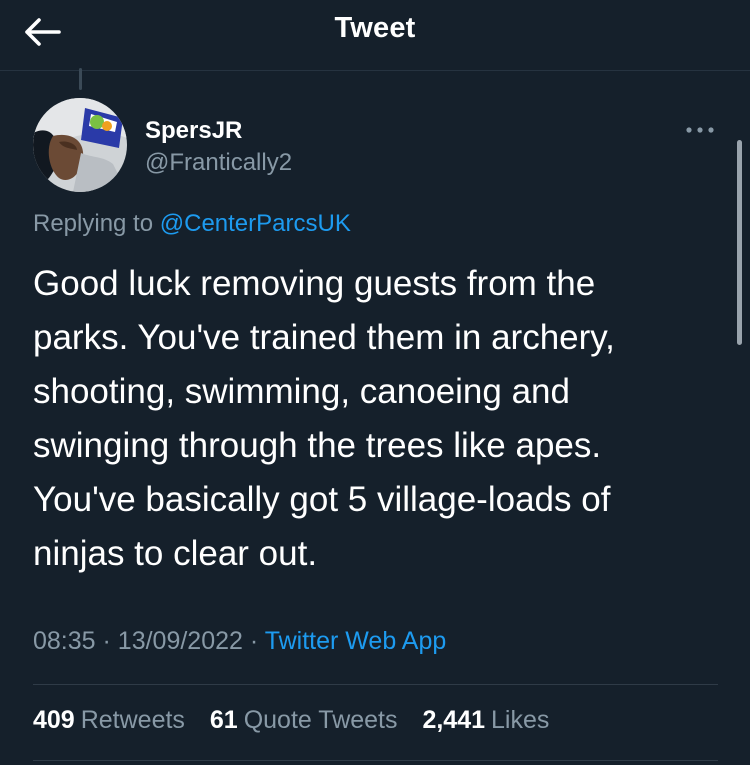  I want to click on tweet-metadata: 08:35 · 13/09/2022 · Twitter Web App, so click(239, 641).